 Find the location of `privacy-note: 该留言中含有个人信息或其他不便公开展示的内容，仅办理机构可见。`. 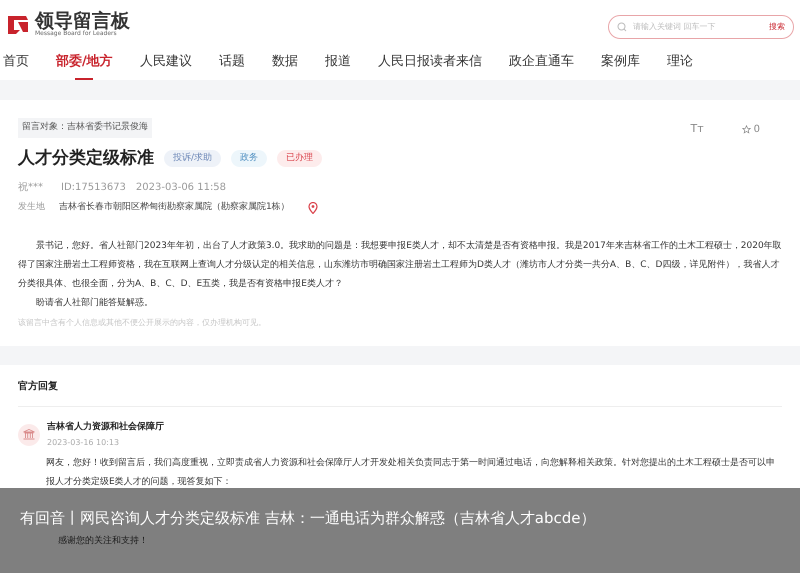

privacy-note: 该留言中含有个人信息或其他不便公开展示的内容，仅办理机构可见。 is located at coordinates (142, 322).